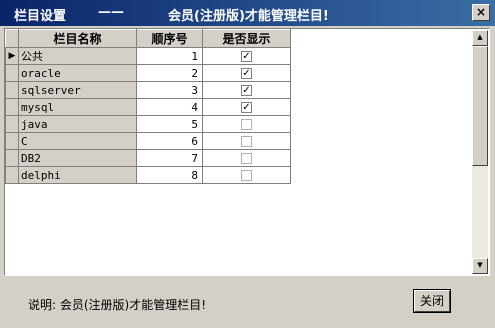  What do you see at coordinates (77, 175) in the screenshot?
I see `cell-name: delphi` at bounding box center [77, 175].